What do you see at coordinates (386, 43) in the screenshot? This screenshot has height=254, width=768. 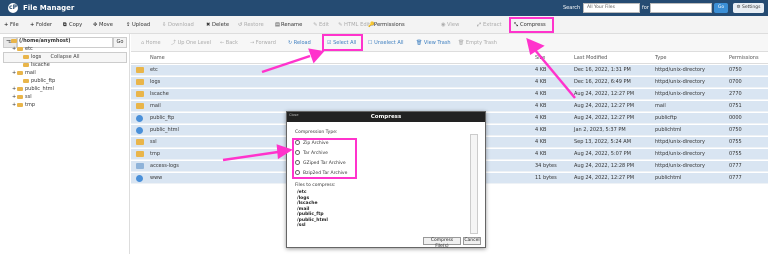 I see `unselect-all-button: ☐ Unselect All` at bounding box center [386, 43].